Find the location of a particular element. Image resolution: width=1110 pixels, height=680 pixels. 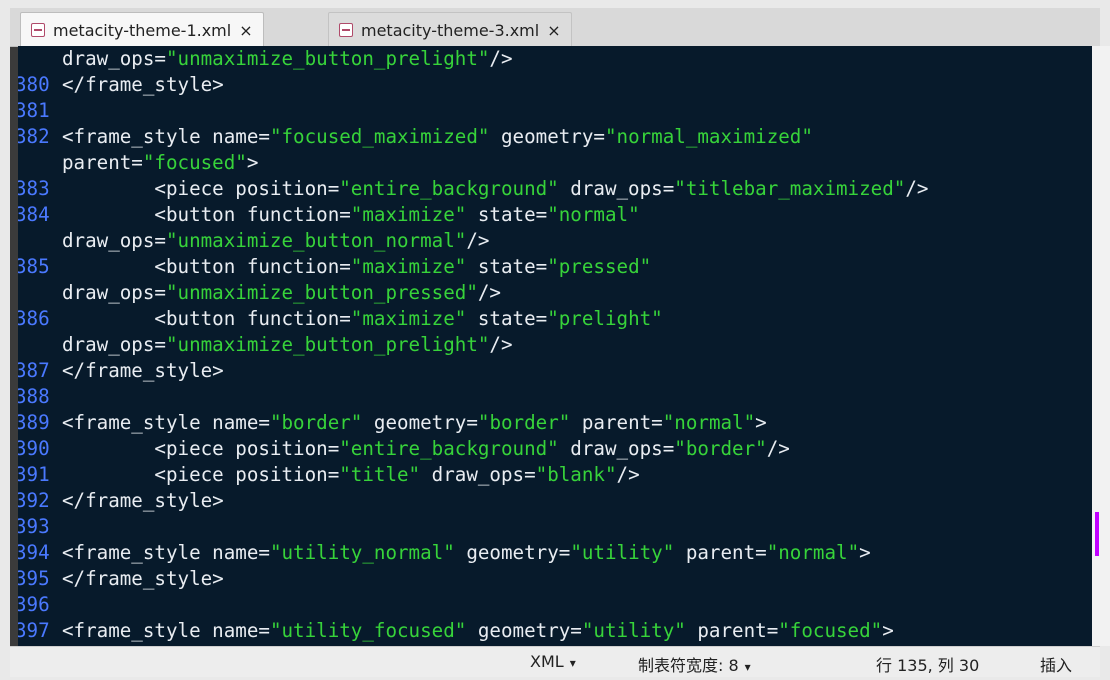

language-selector: XML ▾ is located at coordinates (553, 661).